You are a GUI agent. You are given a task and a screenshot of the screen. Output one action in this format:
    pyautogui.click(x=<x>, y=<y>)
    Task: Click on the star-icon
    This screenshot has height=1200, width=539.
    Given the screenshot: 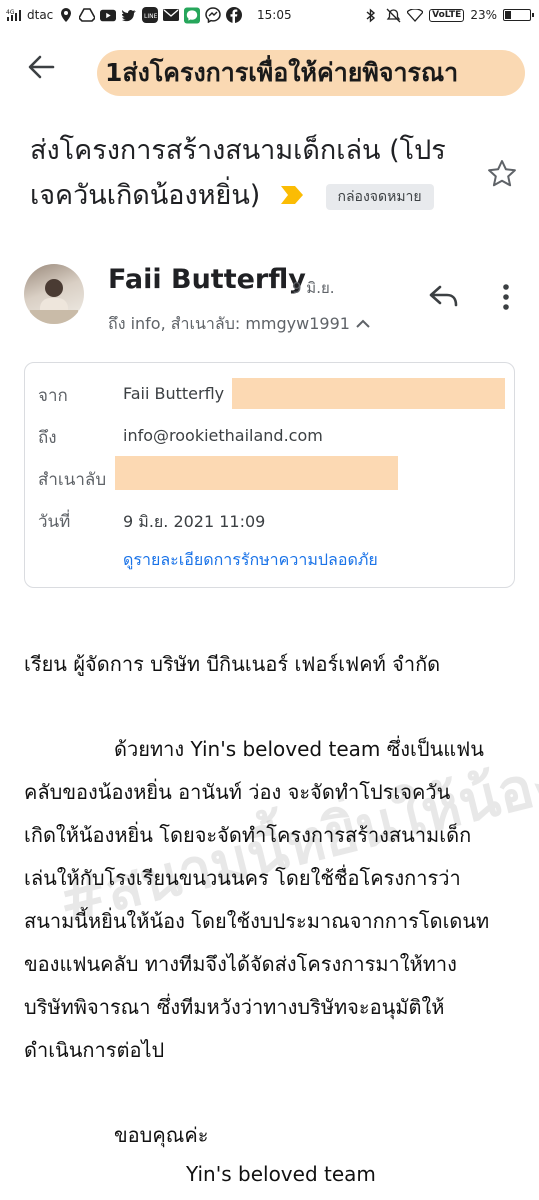 What is the action you would take?
    pyautogui.click(x=502, y=174)
    